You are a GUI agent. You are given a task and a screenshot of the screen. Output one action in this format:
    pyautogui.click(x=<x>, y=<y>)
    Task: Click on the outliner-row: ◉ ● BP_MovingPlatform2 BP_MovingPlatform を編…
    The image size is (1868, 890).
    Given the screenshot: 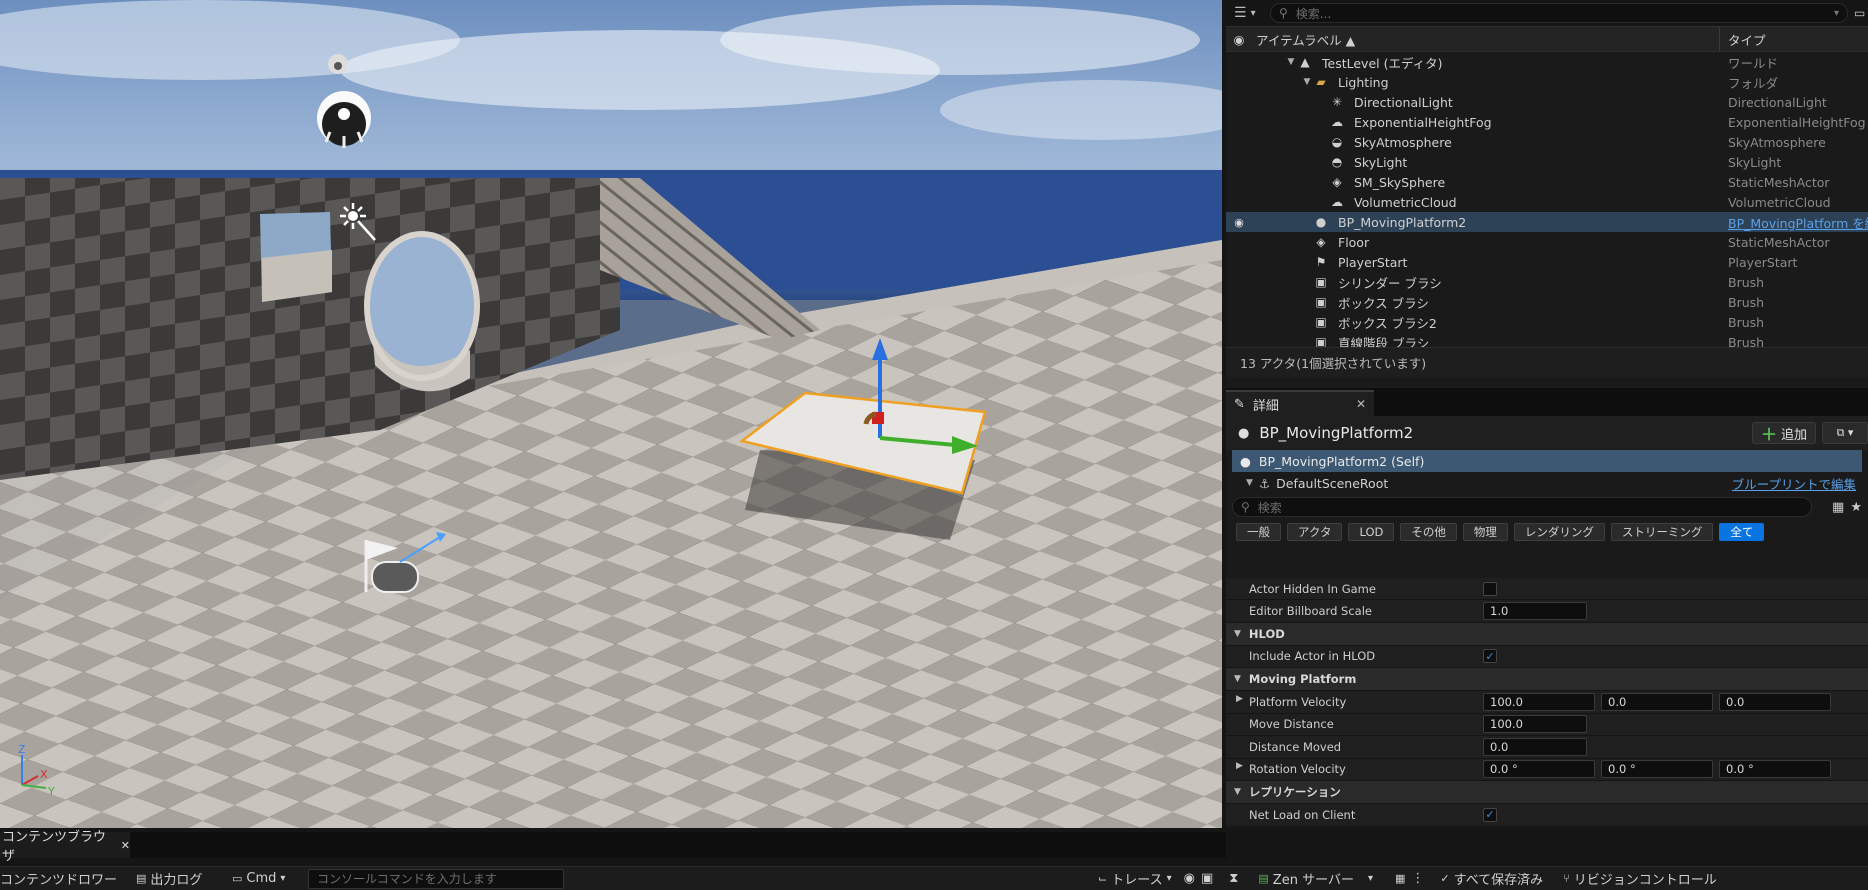 What is the action you would take?
    pyautogui.click(x=1547, y=222)
    